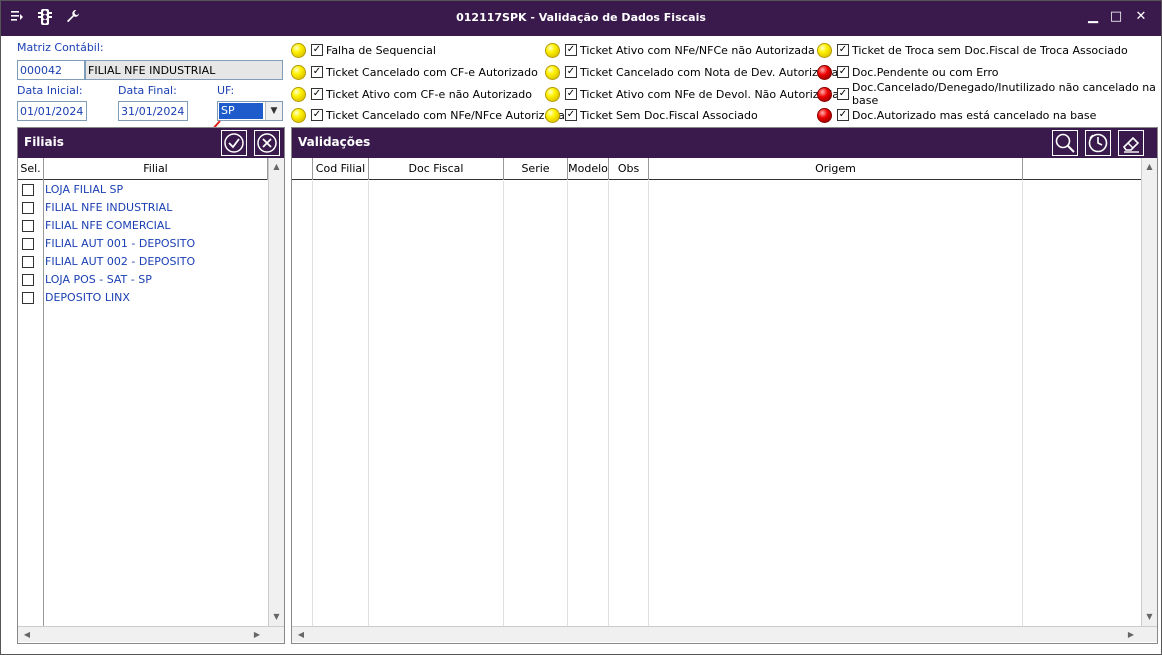  What do you see at coordinates (429, 94) in the screenshot?
I see `legend-label: Ticket Ativo com CF-e não Autorizado` at bounding box center [429, 94].